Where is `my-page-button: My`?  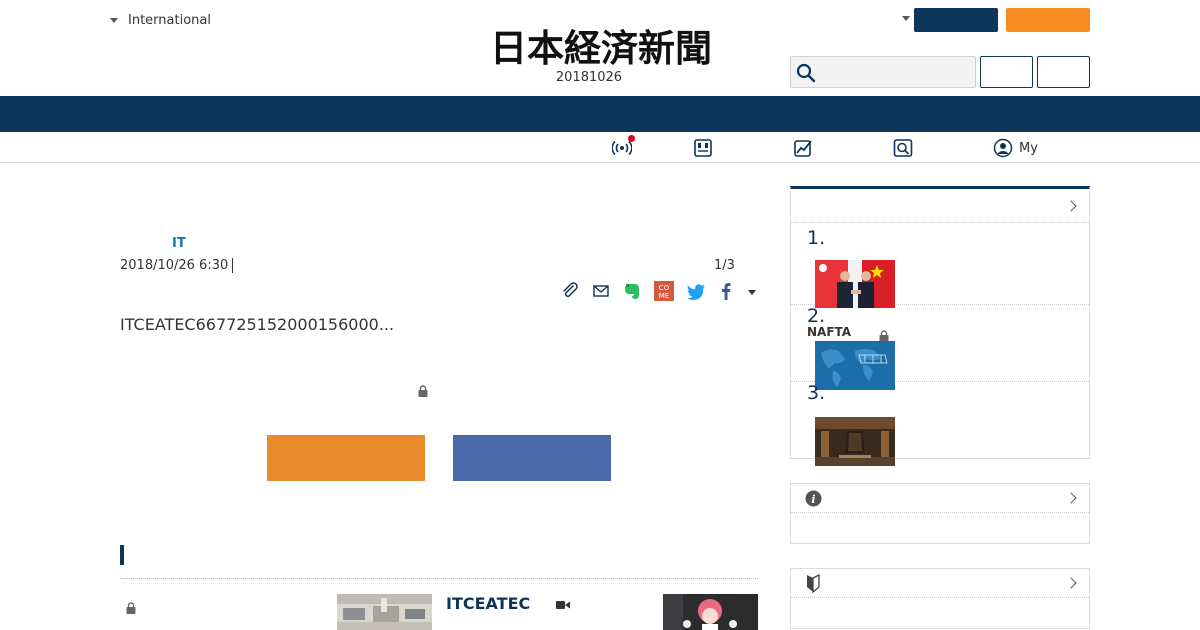
my-page-button: My is located at coordinates (1015, 148).